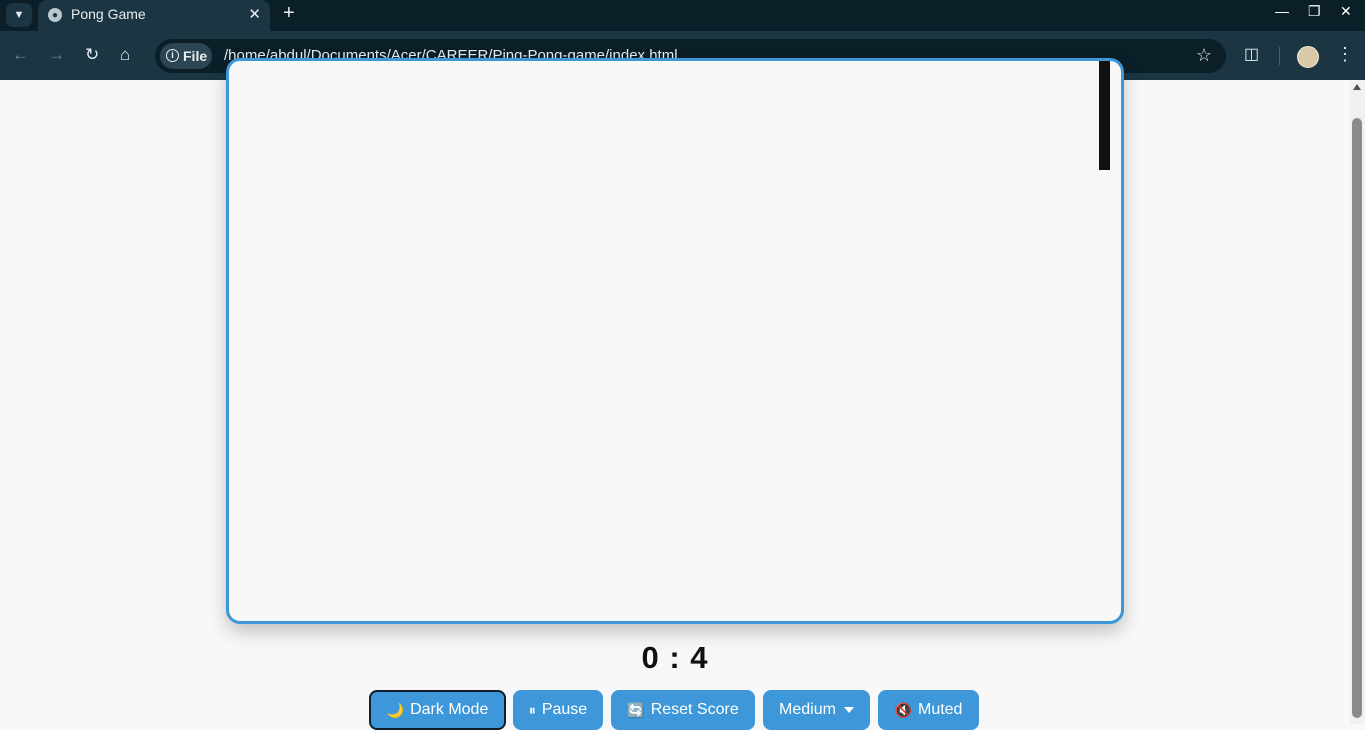 The image size is (1365, 730). I want to click on extensions-icon: ◫, so click(1251, 54).